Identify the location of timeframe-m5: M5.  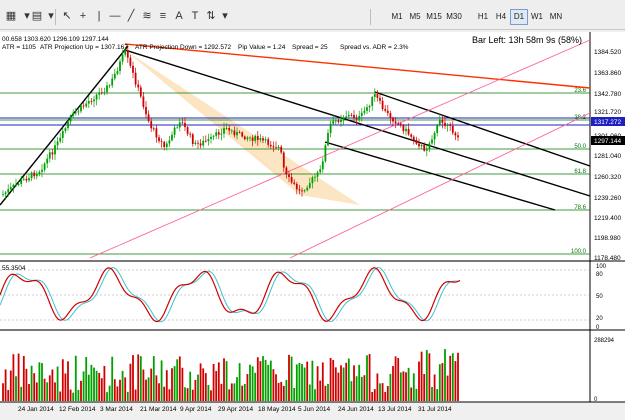
(415, 17).